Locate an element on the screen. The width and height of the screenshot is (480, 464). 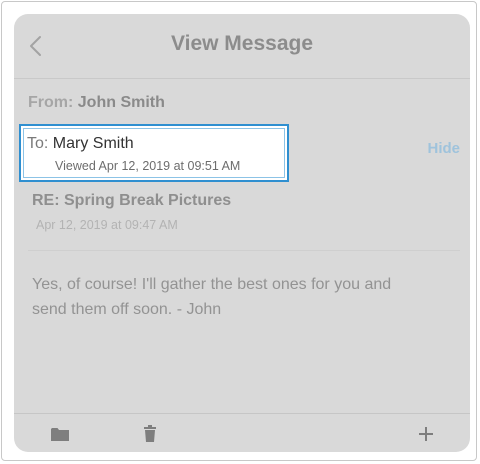
trash-icon is located at coordinates (150, 433).